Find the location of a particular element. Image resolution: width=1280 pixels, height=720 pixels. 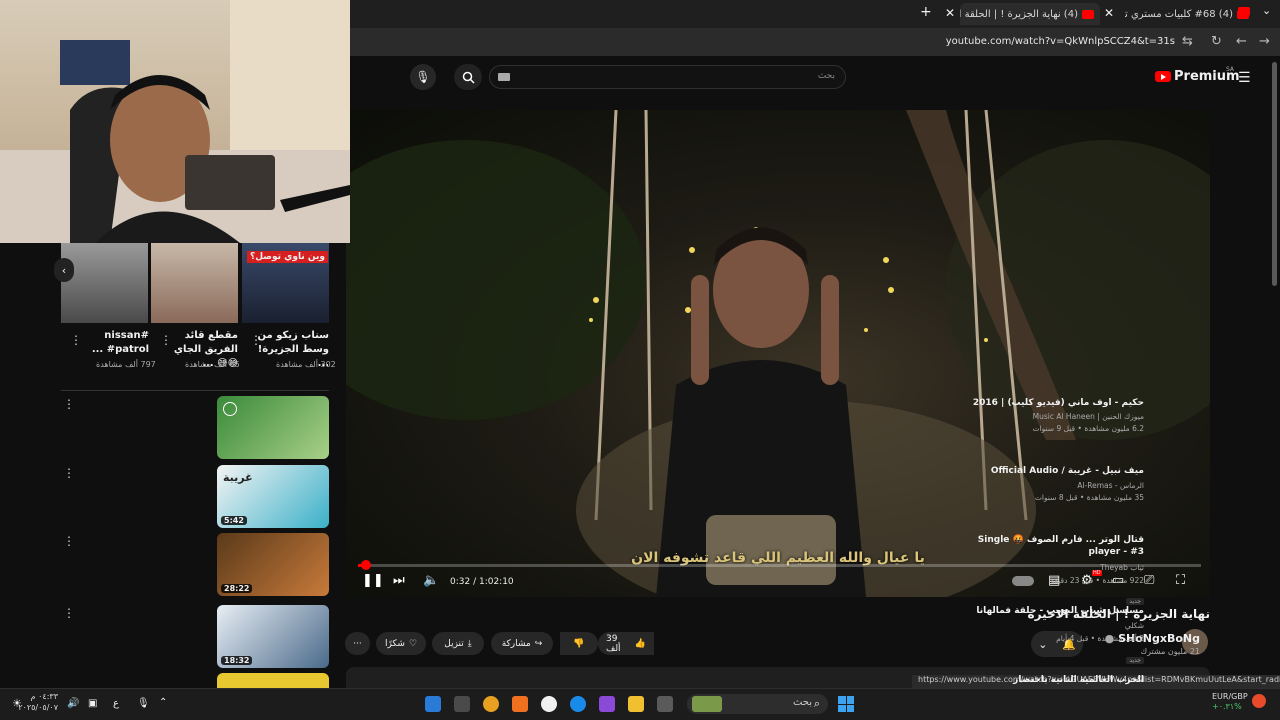

tab-label: (4) #68 كلبيات مستري تاون MT is located at coordinates (1179, 14).